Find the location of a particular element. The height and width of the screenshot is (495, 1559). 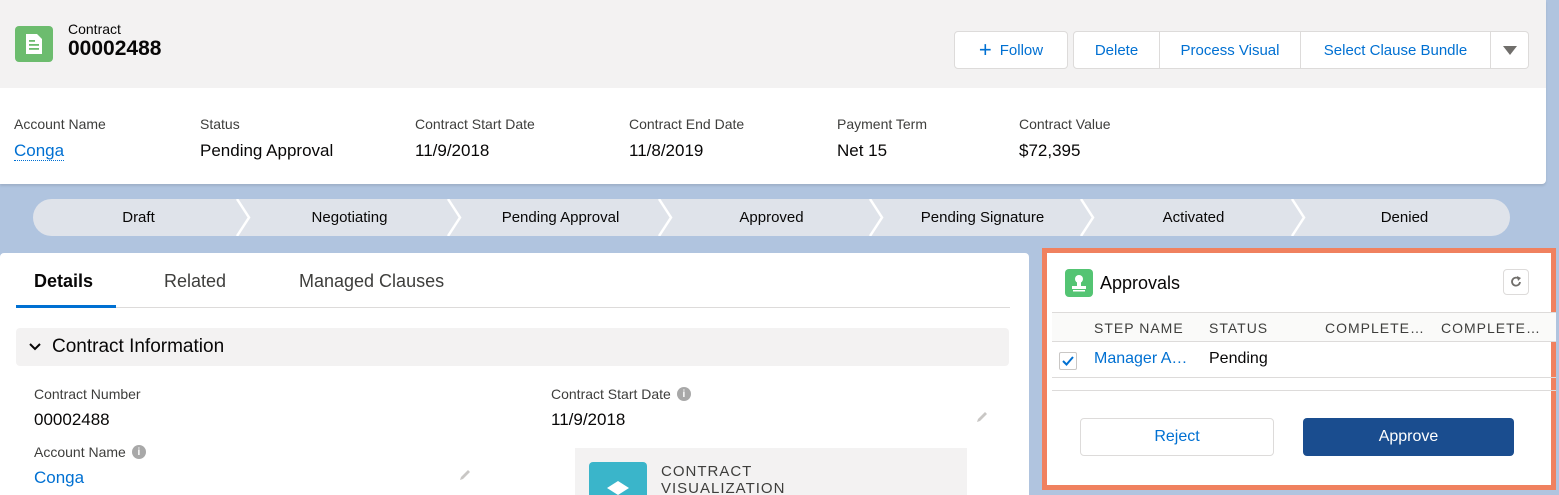

field-value: 00002488 is located at coordinates (72, 419).